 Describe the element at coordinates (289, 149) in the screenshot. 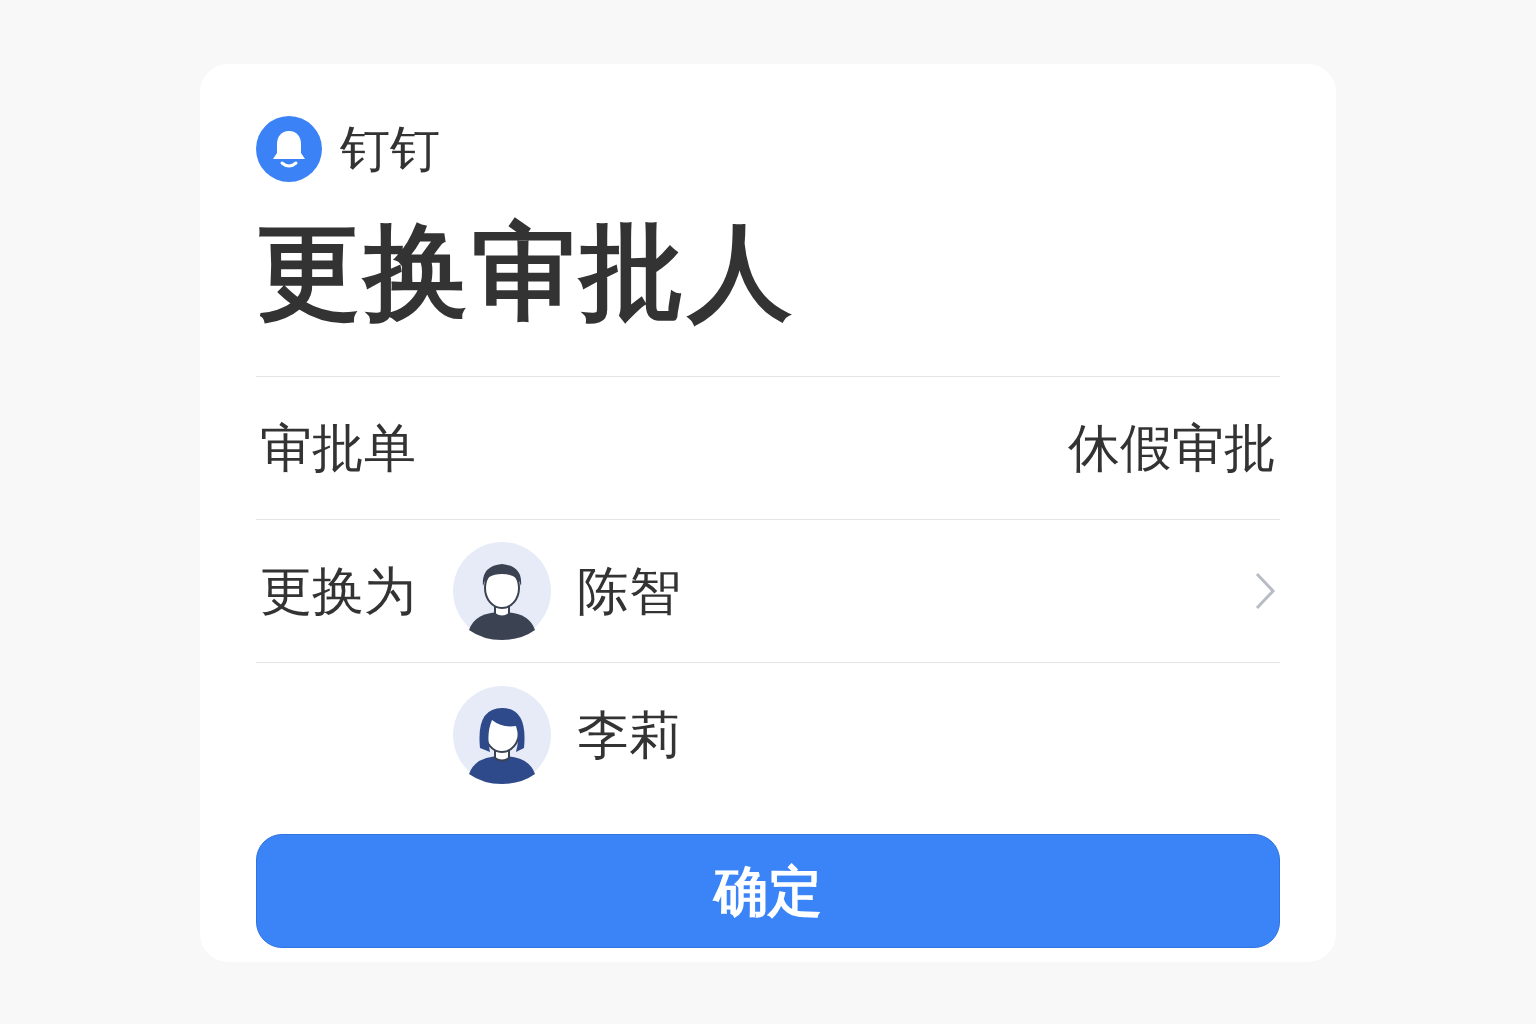

I see `bell-logo-icon` at that location.